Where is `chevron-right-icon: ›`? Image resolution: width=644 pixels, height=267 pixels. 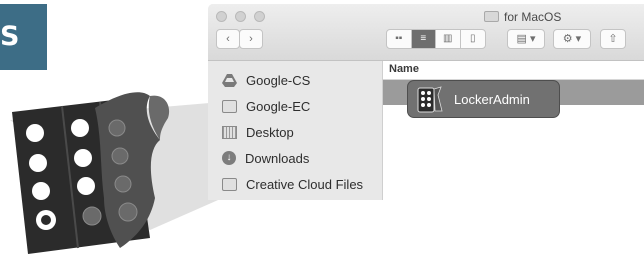 chevron-right-icon: › is located at coordinates (251, 39).